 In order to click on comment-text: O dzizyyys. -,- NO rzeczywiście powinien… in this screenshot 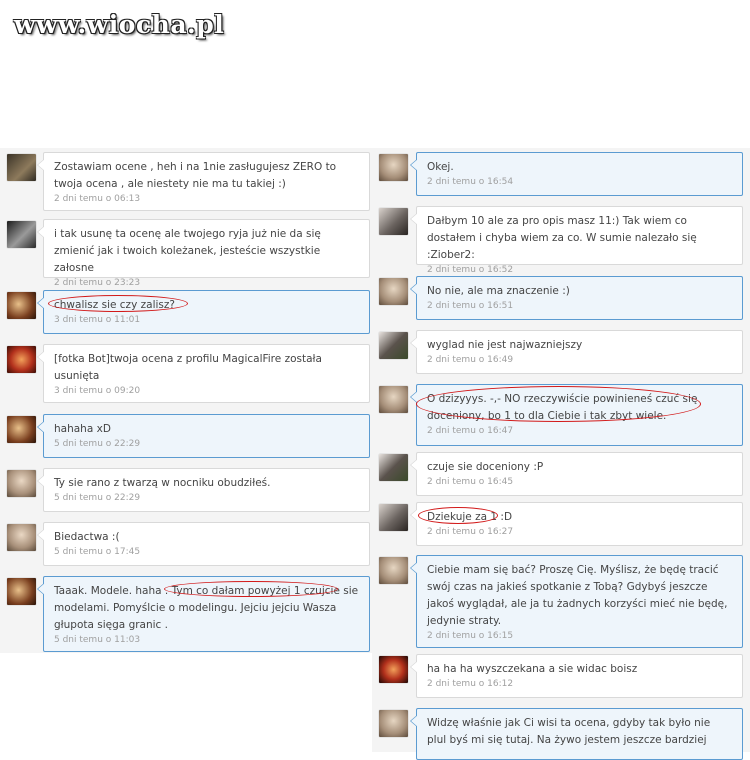, I will do `click(562, 407)`.